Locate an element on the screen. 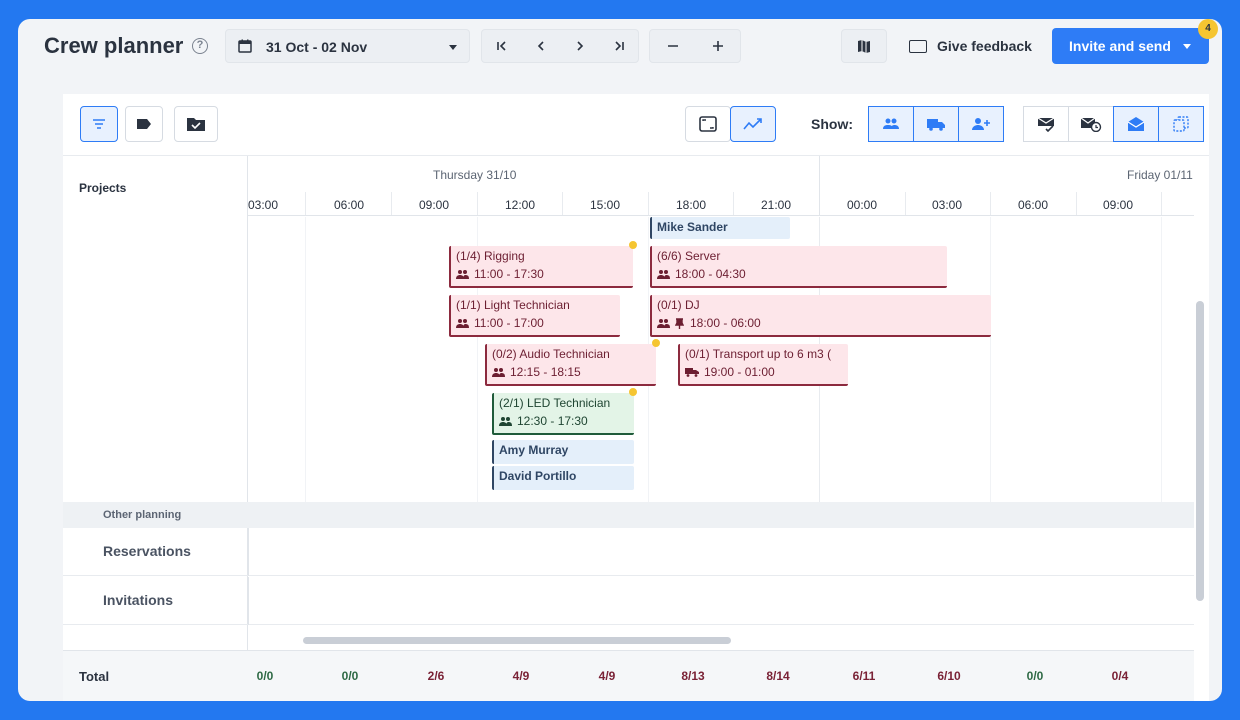 Image resolution: width=1240 pixels, height=720 pixels. show-open-mail-toggle is located at coordinates (1136, 124).